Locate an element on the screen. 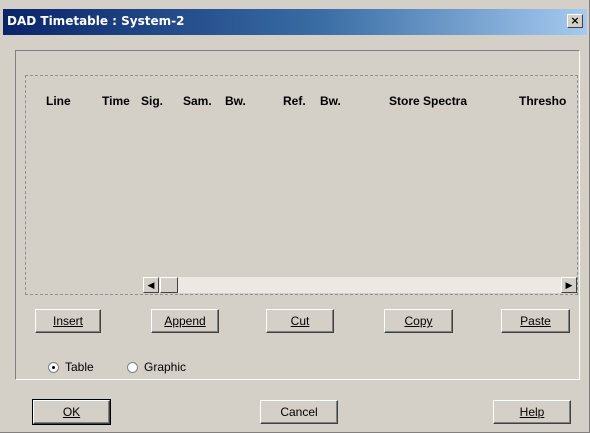 This screenshot has width=590, height=433. cancel-button-label: Cancel is located at coordinates (299, 412).